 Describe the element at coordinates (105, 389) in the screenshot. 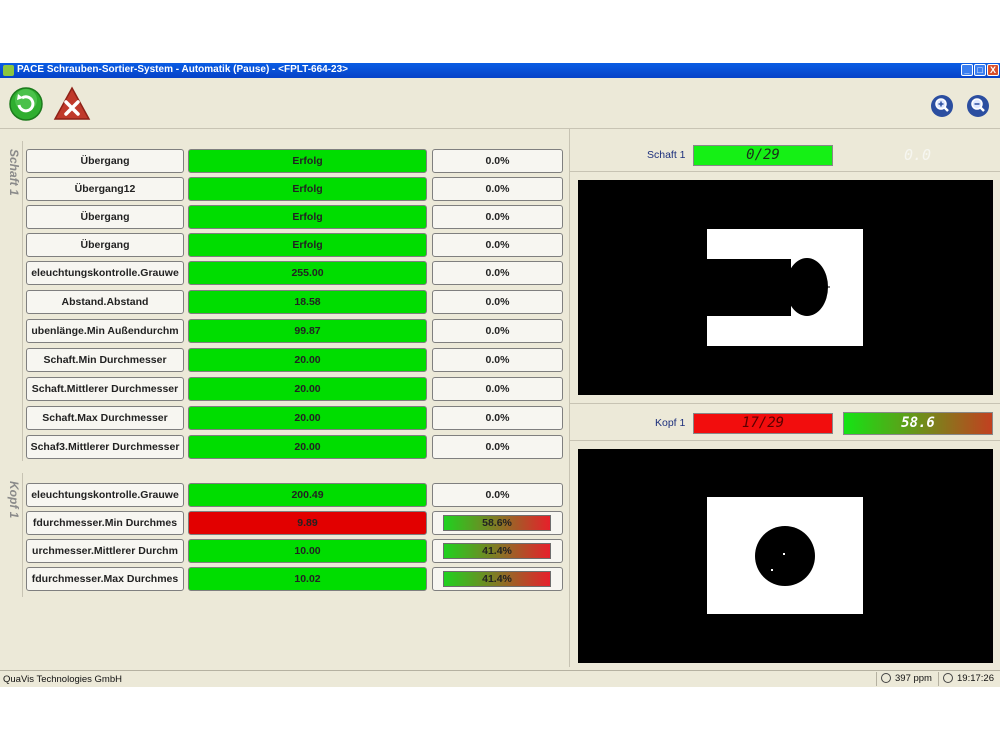

I see `row-name: Schaft.Mittlerer Durchmesser` at that location.